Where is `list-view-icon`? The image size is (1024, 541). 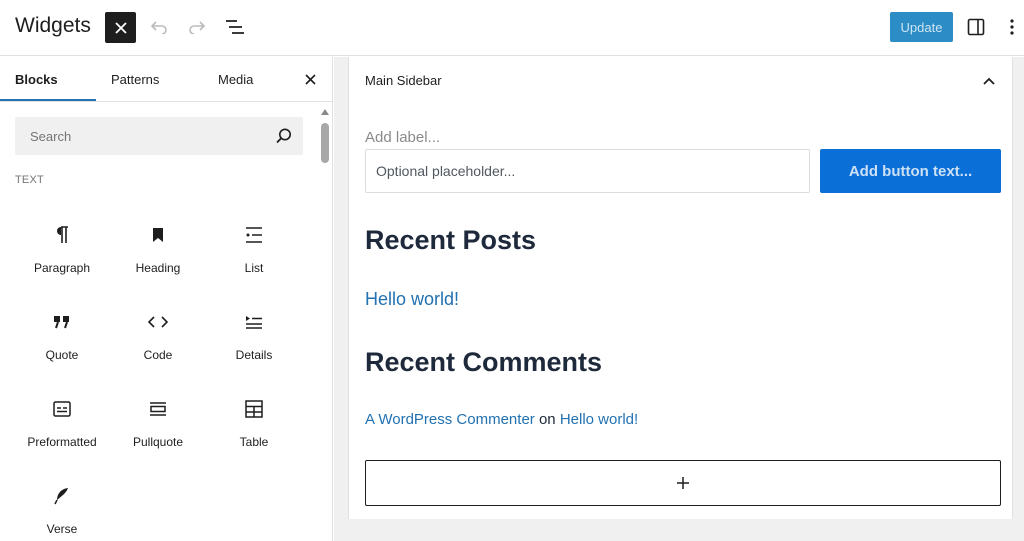
list-view-icon is located at coordinates (235, 27).